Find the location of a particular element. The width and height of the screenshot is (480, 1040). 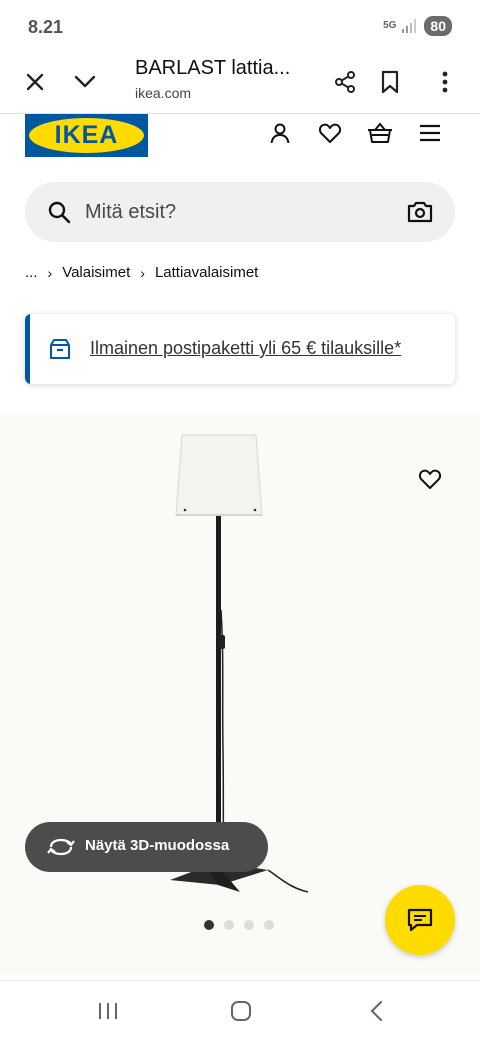

banner-accent-stripe is located at coordinates (27, 349).